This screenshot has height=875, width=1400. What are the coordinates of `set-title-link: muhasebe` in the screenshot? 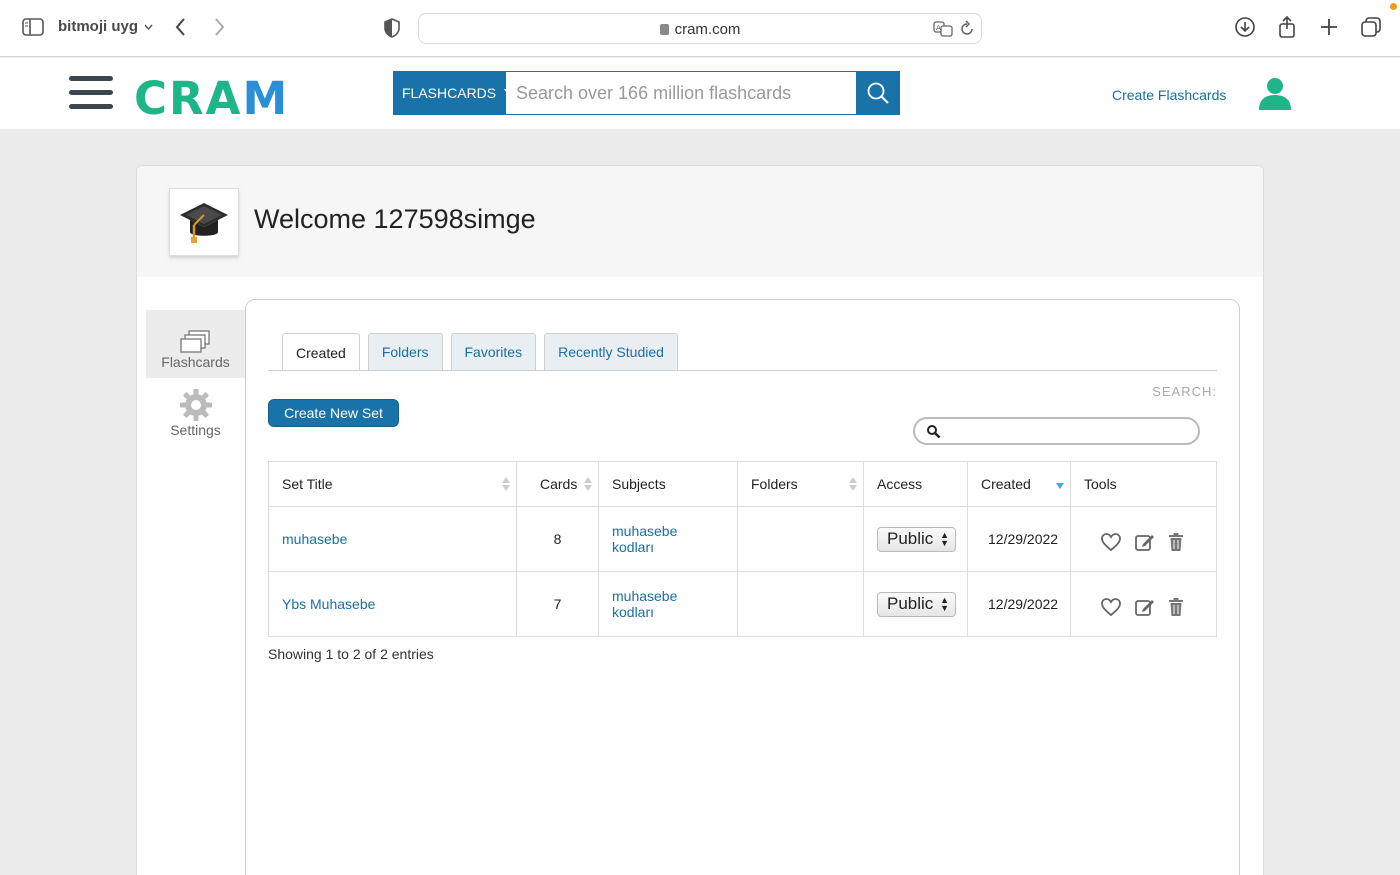 It's located at (314, 539).